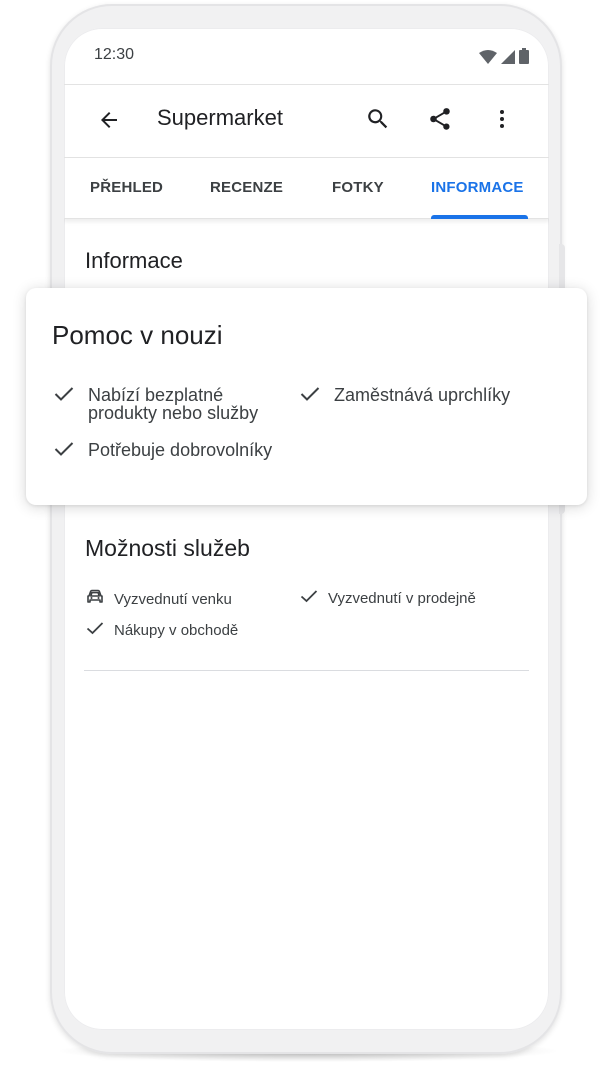  Describe the element at coordinates (306, 670) in the screenshot. I see `section-divider` at that location.